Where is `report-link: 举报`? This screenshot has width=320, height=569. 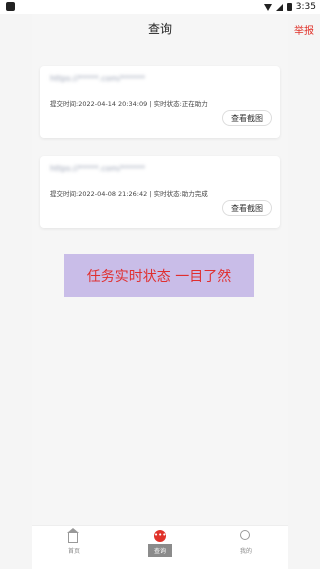
report-link: 举报 is located at coordinates (304, 29).